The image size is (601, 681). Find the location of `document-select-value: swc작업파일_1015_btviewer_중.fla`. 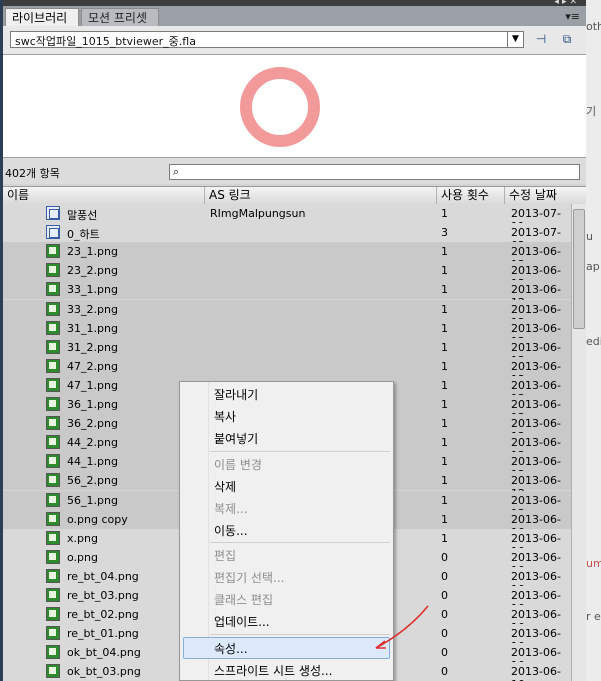

document-select-value: swc작업파일_1015_btviewer_중.fla is located at coordinates (105, 41).